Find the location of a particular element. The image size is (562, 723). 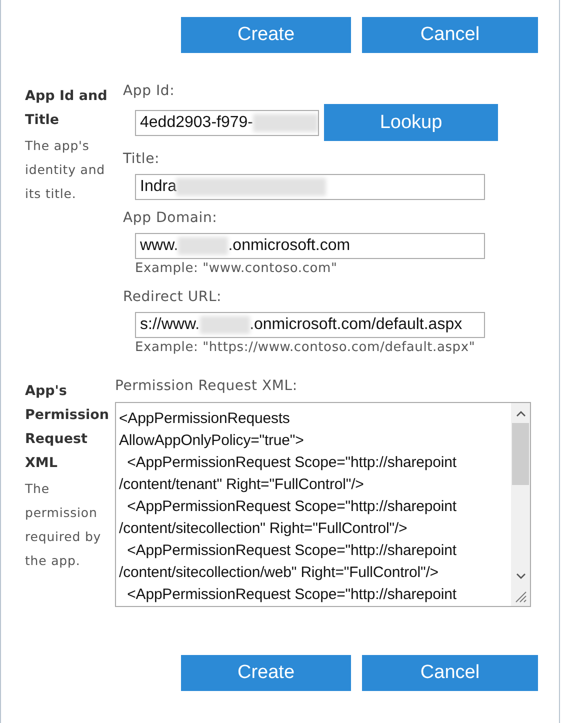

field-value: s://www. is located at coordinates (170, 325).